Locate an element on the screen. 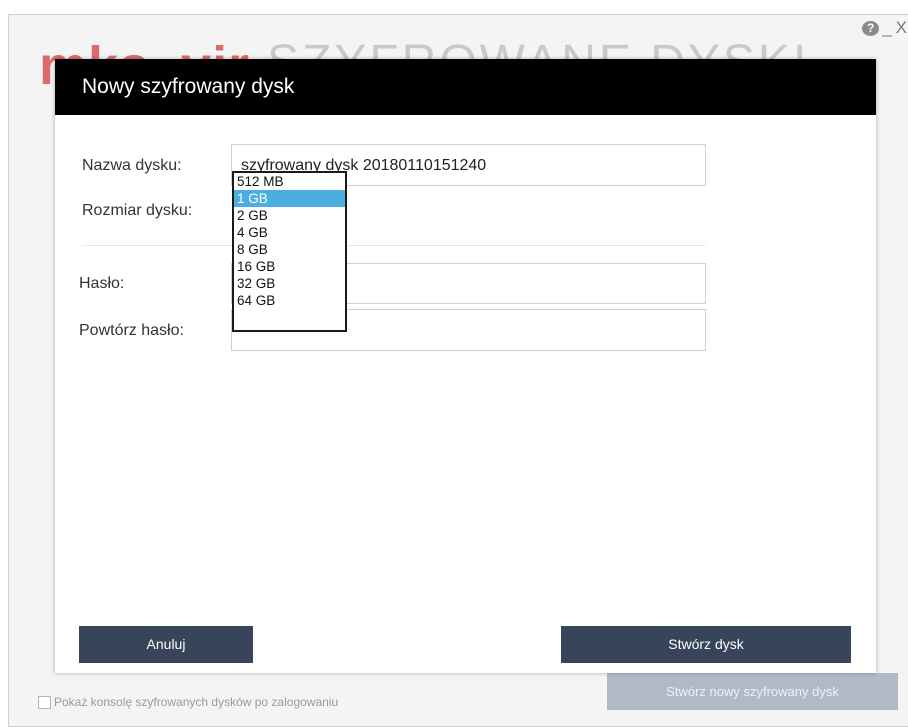 Image resolution: width=908 pixels, height=727 pixels. minimize-icon: _ is located at coordinates (886, 28).